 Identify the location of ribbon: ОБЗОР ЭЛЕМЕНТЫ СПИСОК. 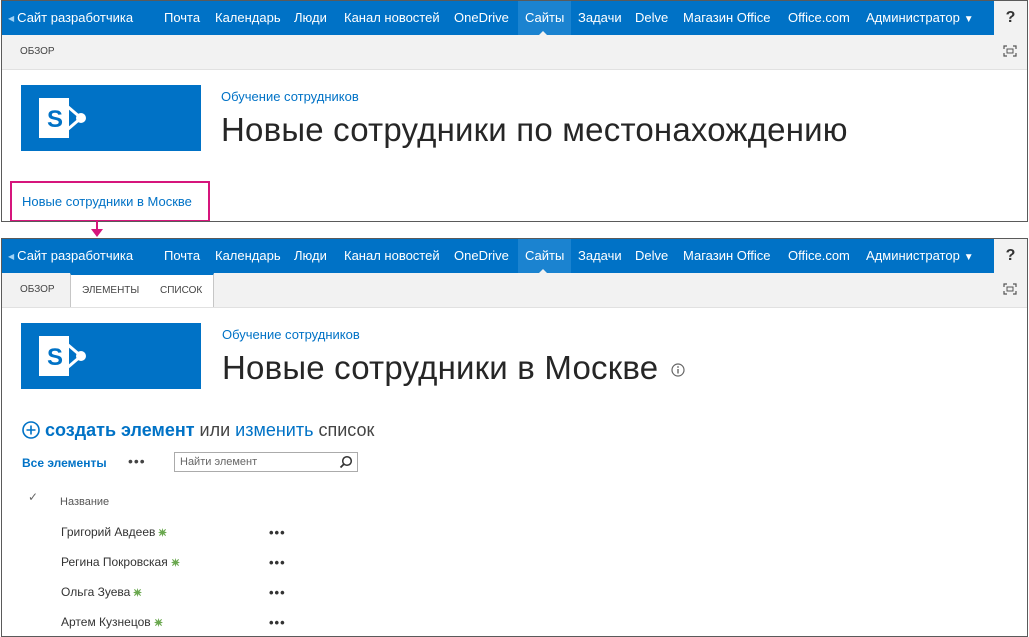
(514, 290).